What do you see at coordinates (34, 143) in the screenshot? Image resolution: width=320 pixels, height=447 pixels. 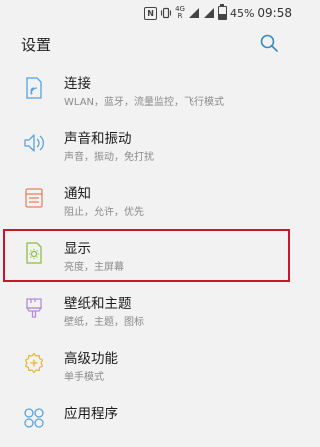 I see `speaker-icon` at bounding box center [34, 143].